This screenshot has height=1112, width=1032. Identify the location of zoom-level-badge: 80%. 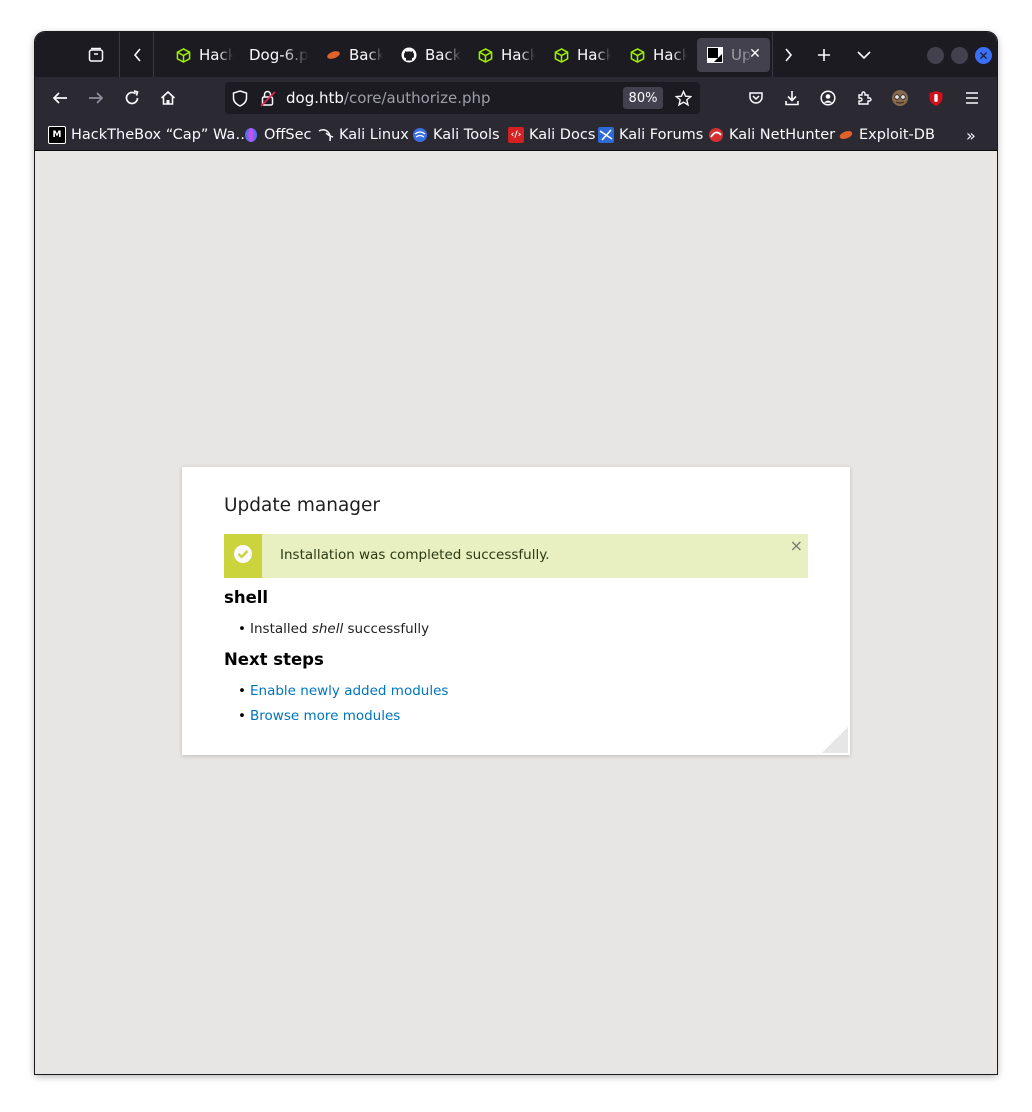
(643, 98).